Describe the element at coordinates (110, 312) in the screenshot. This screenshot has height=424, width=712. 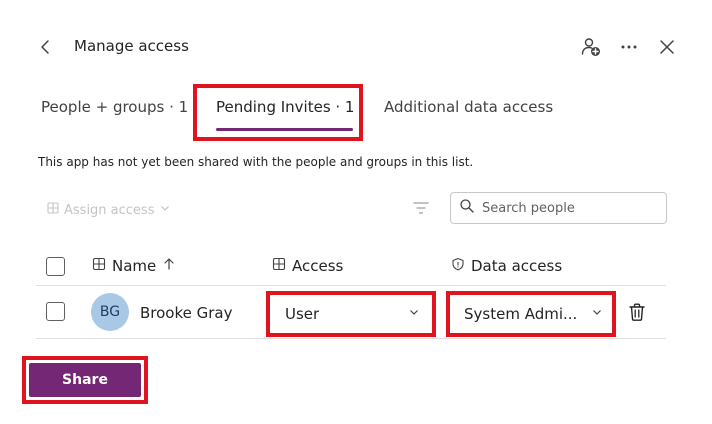
I see `avatar: BG` at that location.